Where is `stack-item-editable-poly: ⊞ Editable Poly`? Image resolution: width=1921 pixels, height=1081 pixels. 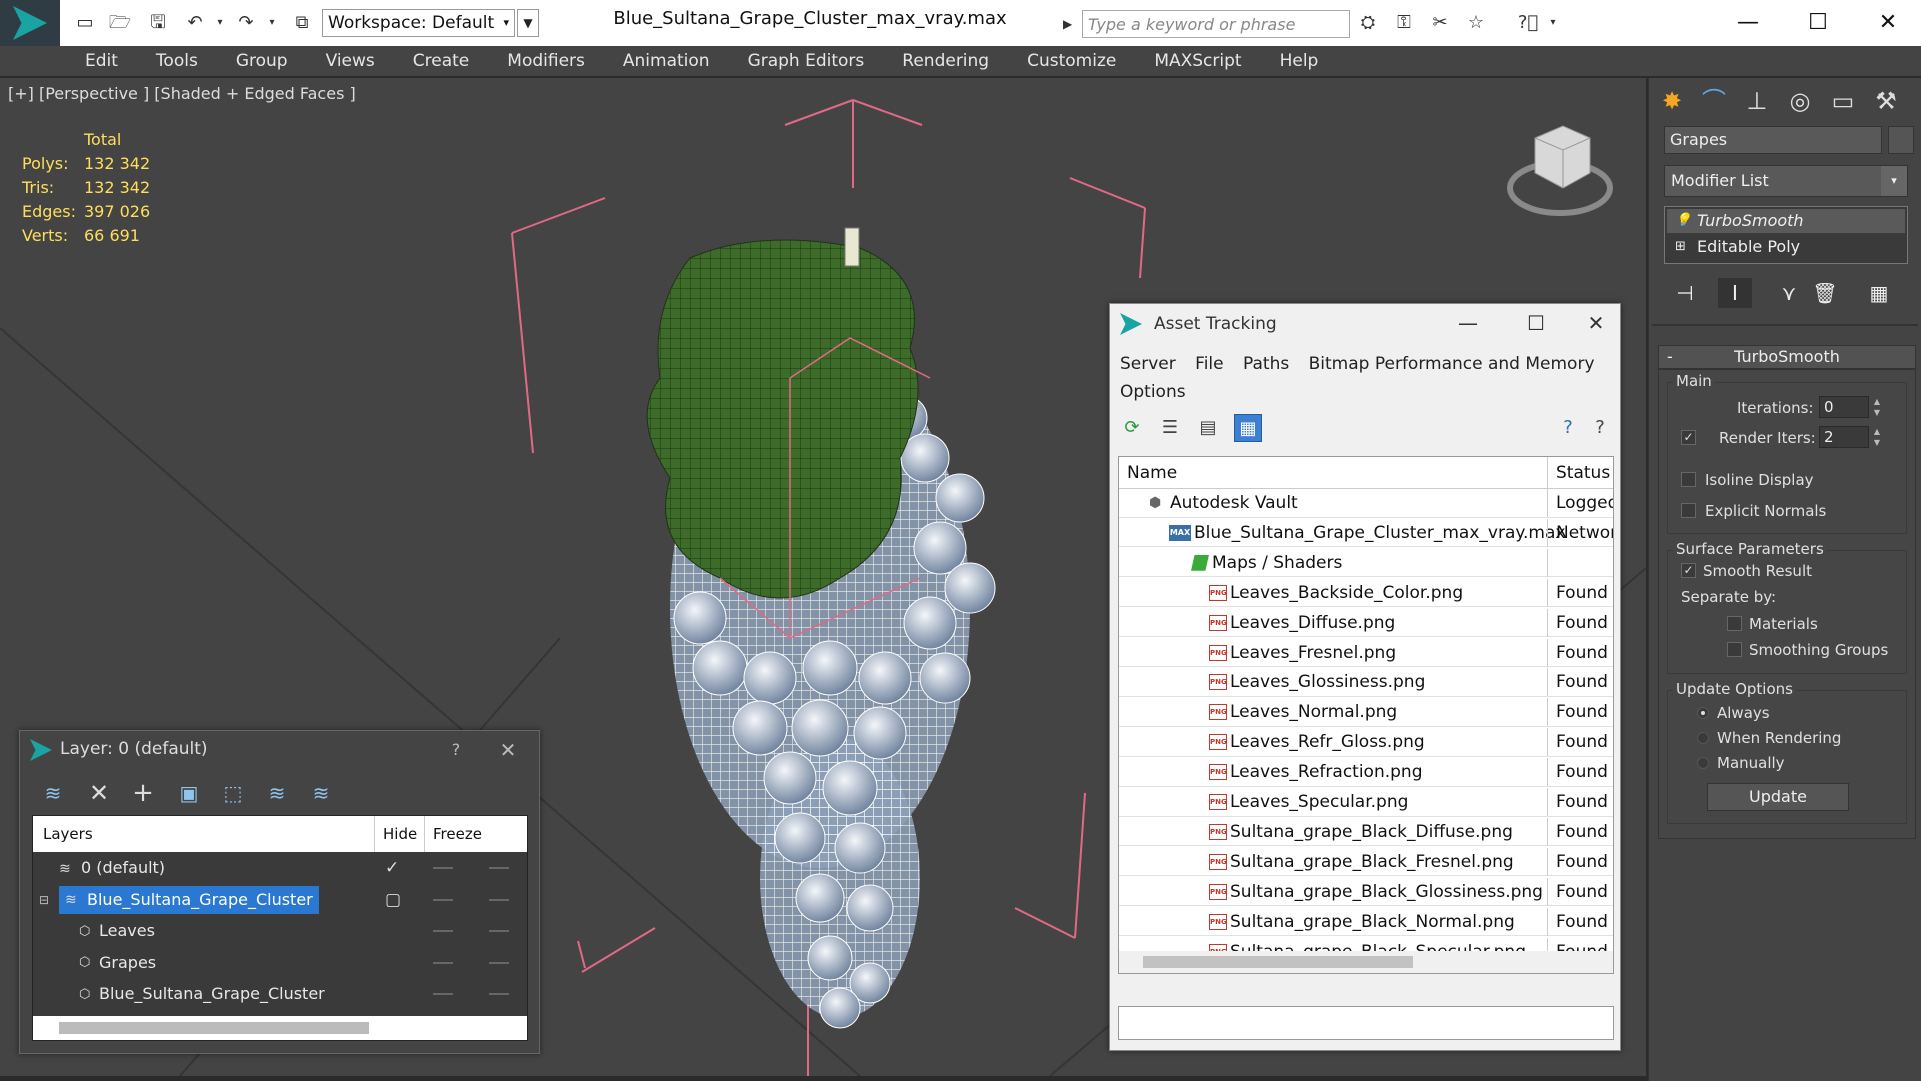
stack-item-editable-poly: ⊞ Editable Poly is located at coordinates (1786, 247).